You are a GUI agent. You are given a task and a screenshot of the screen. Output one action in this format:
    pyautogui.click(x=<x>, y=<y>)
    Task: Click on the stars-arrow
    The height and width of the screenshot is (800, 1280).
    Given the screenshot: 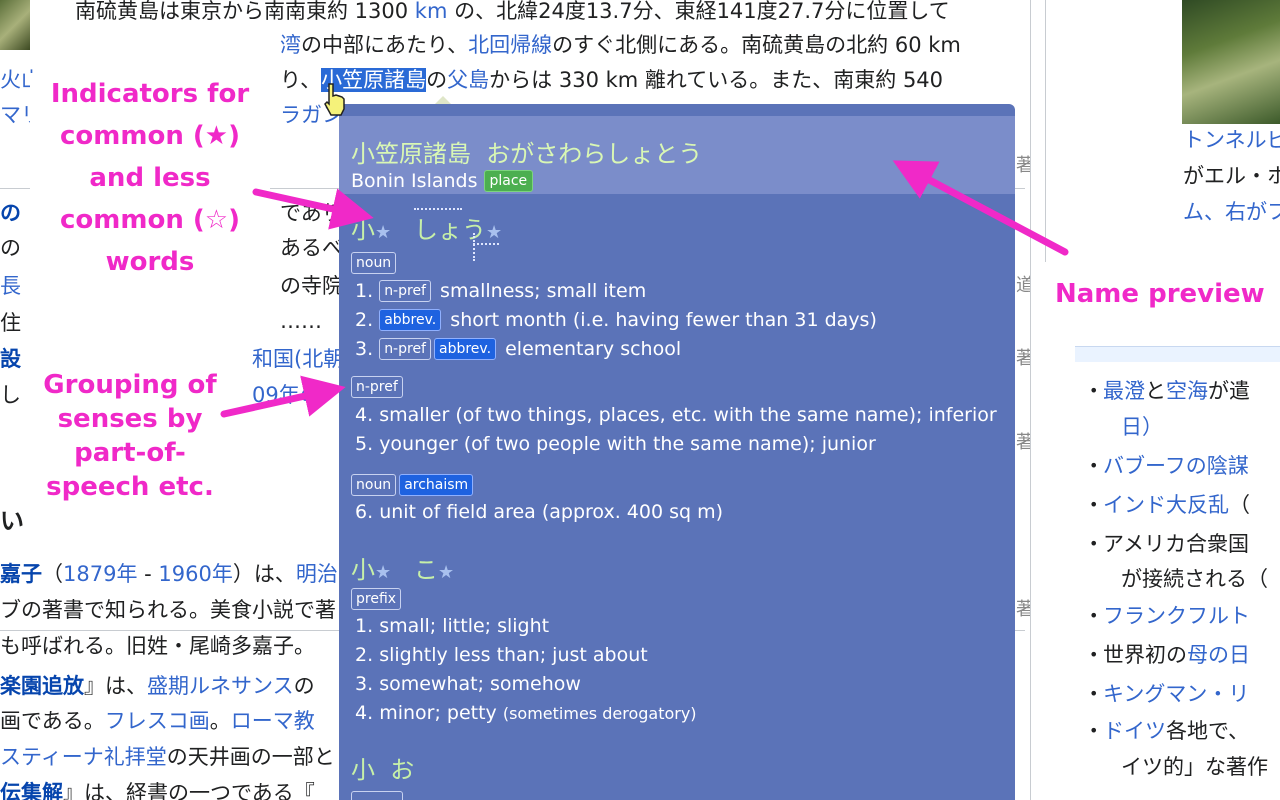 What is the action you would take?
    pyautogui.click(x=313, y=209)
    